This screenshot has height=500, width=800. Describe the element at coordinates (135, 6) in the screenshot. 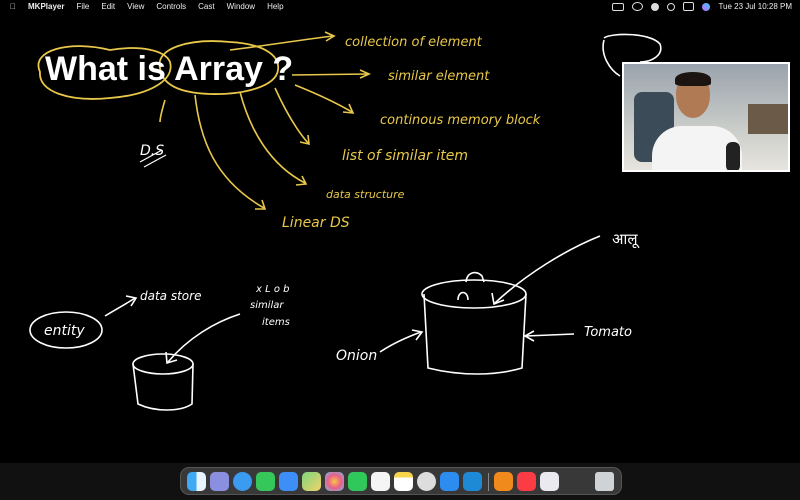

I see `menu-view: View` at that location.